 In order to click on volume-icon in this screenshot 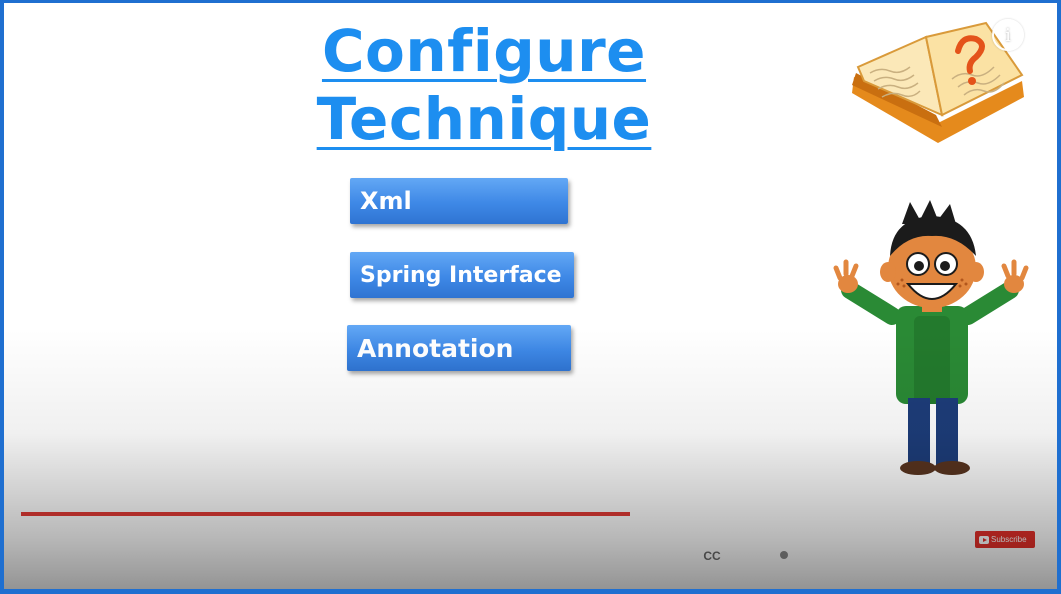, I will do `click(263, 555)`.